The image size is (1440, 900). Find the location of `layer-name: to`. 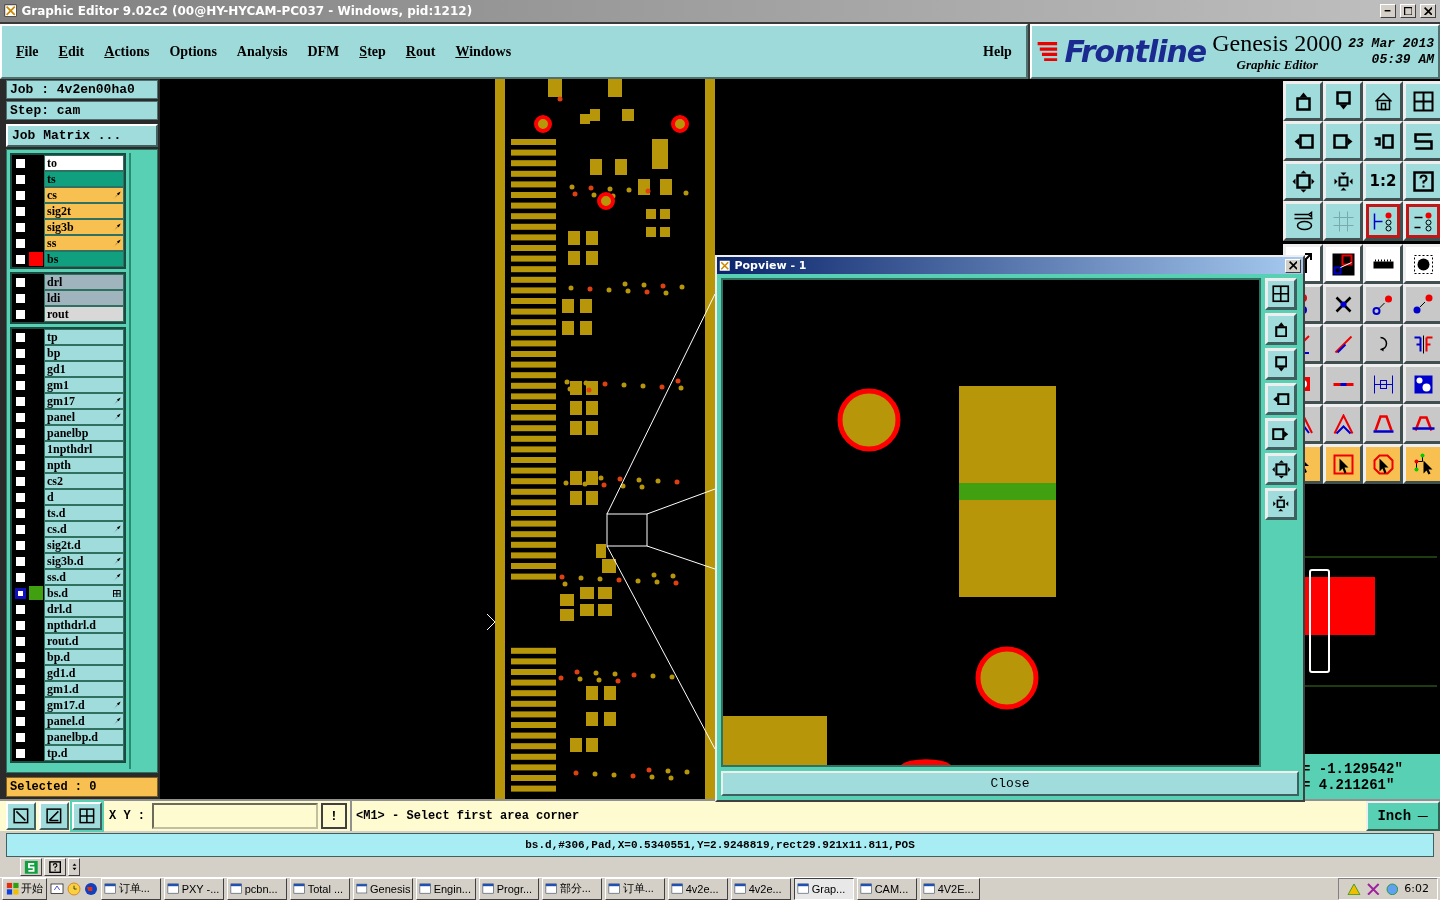

layer-name: to is located at coordinates (84, 163).